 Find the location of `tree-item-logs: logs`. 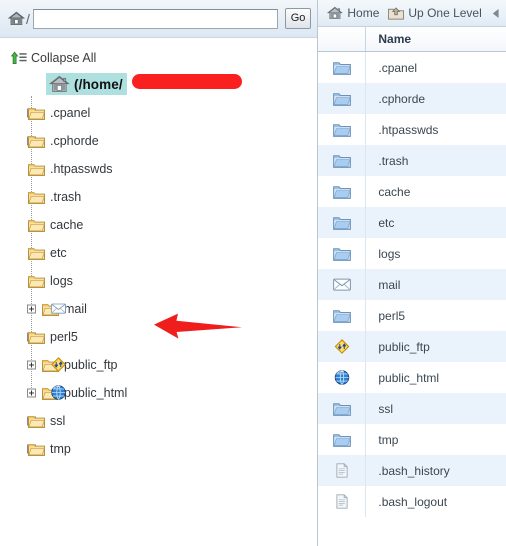

tree-item-logs: logs is located at coordinates (158, 281).